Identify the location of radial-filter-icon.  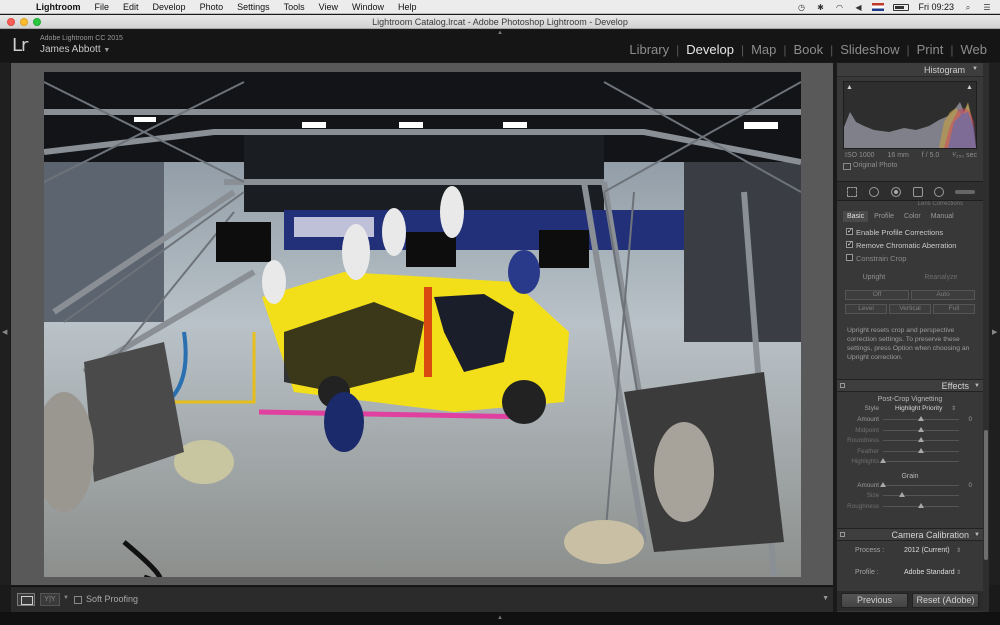
(939, 192).